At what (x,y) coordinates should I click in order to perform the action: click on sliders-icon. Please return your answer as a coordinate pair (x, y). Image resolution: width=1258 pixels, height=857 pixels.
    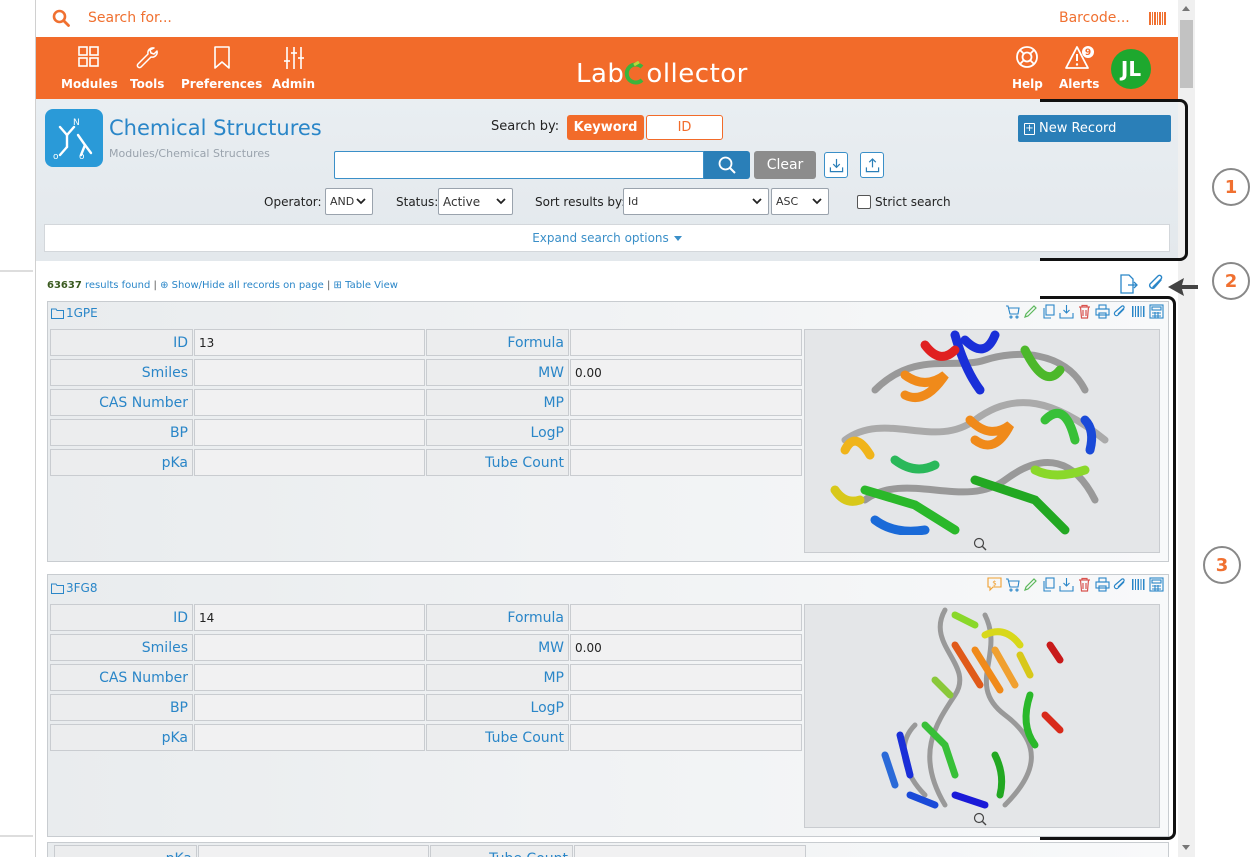
    Looking at the image, I should click on (293, 58).